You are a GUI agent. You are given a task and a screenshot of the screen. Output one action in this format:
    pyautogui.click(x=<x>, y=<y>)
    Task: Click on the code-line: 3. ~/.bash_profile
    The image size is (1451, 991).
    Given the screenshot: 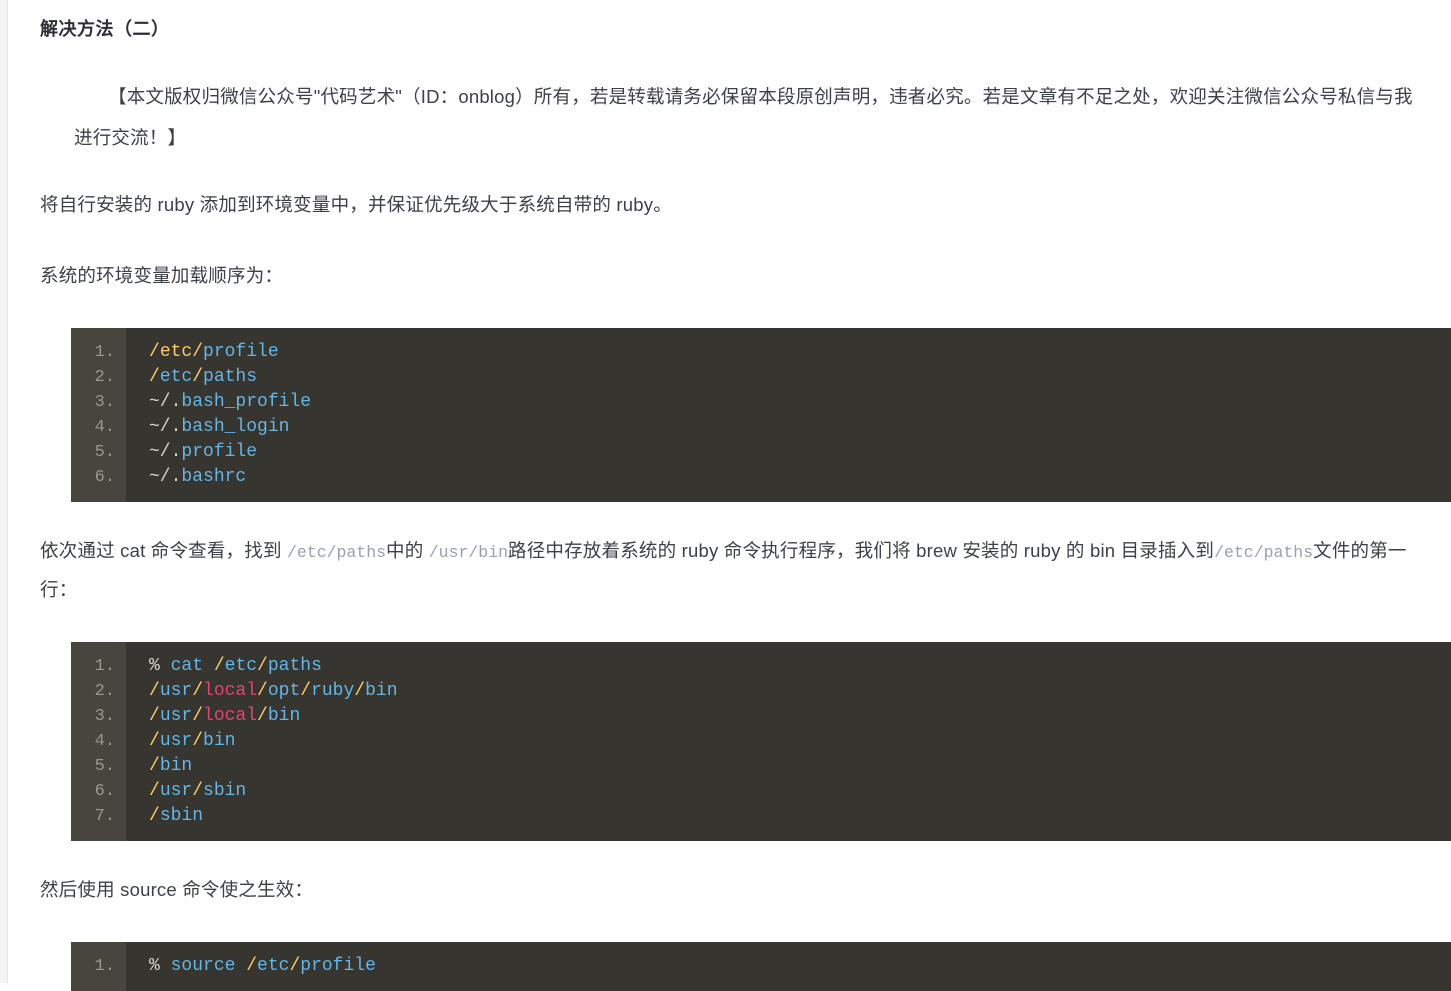 What is the action you would take?
    pyautogui.click(x=761, y=402)
    